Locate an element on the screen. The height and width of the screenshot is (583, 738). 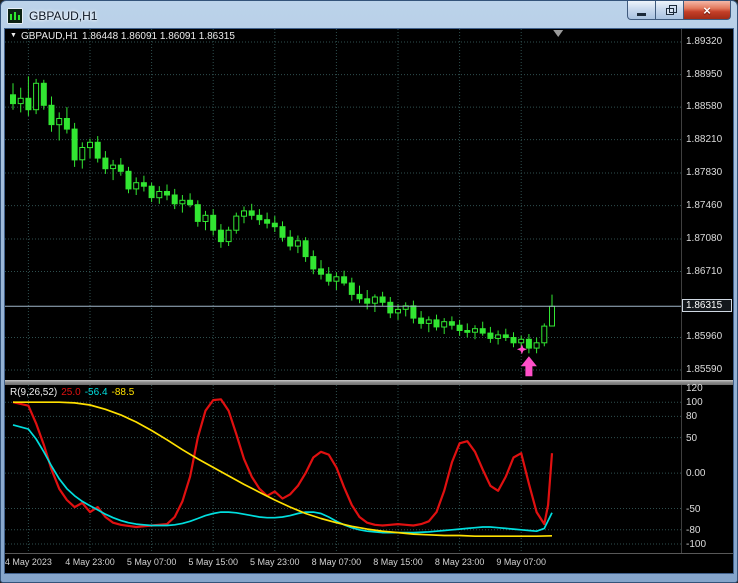
time-label: 8 May 23:00 is located at coordinates (459, 562).